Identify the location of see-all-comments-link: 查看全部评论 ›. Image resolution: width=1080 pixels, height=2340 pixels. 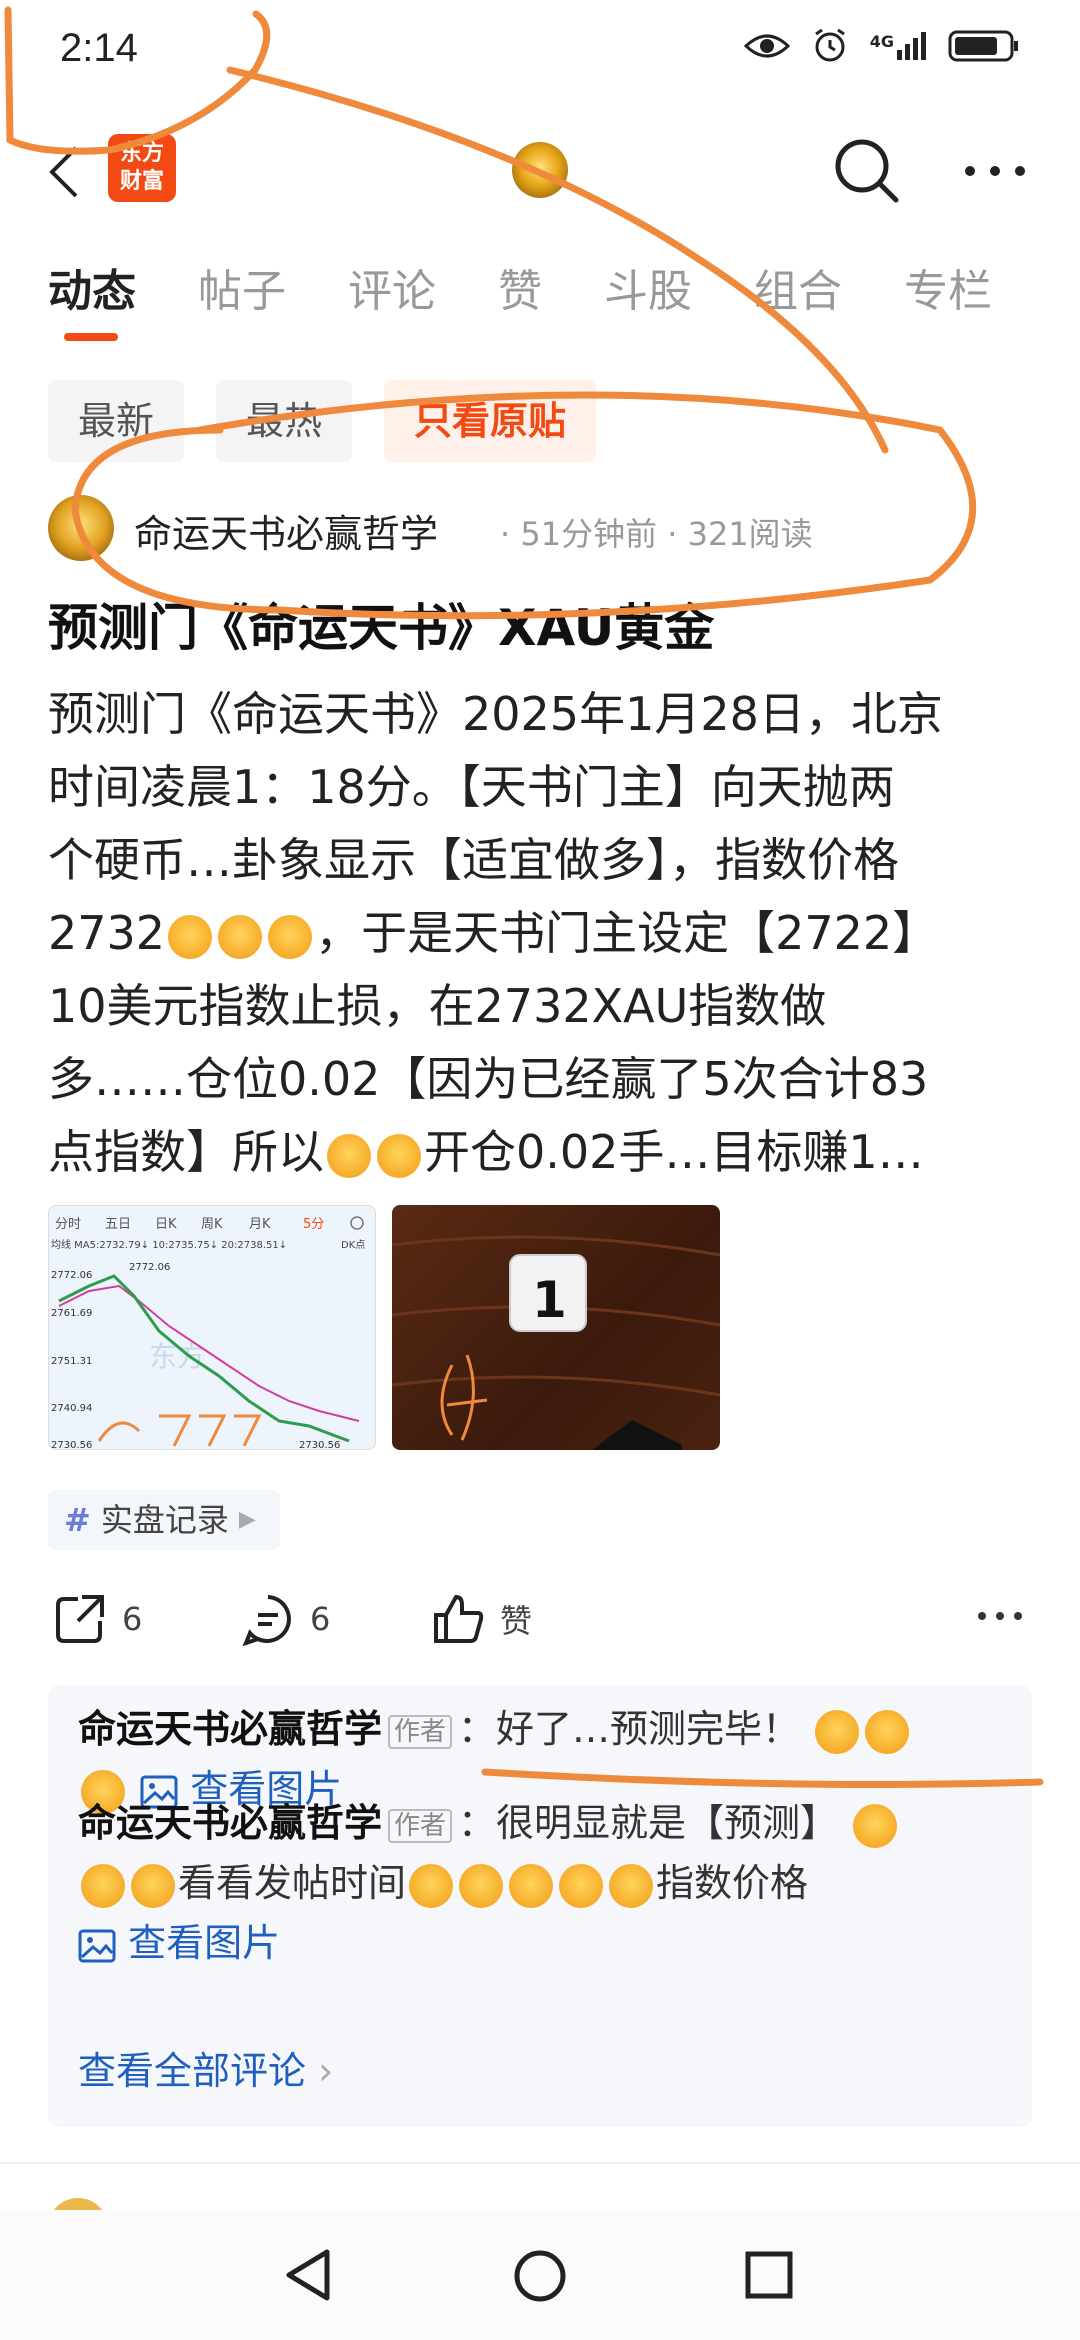
(205, 2067).